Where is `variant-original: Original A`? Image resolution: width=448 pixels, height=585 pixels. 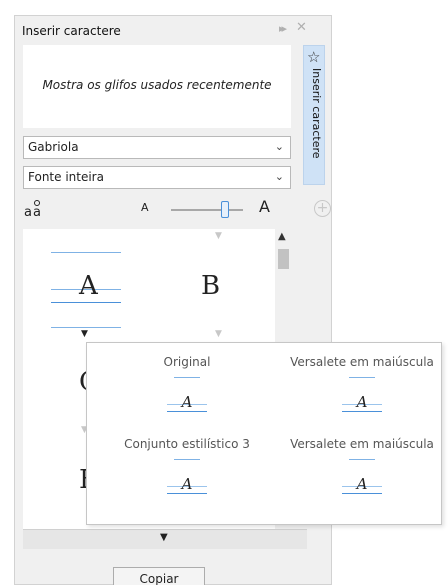 variant-original: Original A is located at coordinates (187, 390).